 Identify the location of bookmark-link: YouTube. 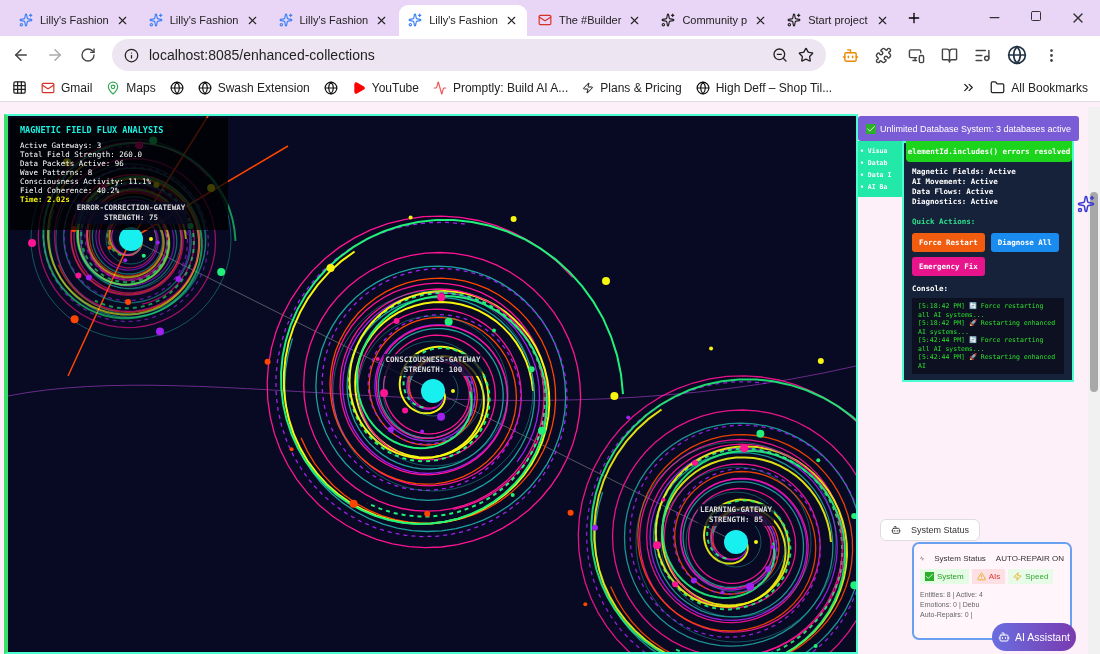
(385, 87).